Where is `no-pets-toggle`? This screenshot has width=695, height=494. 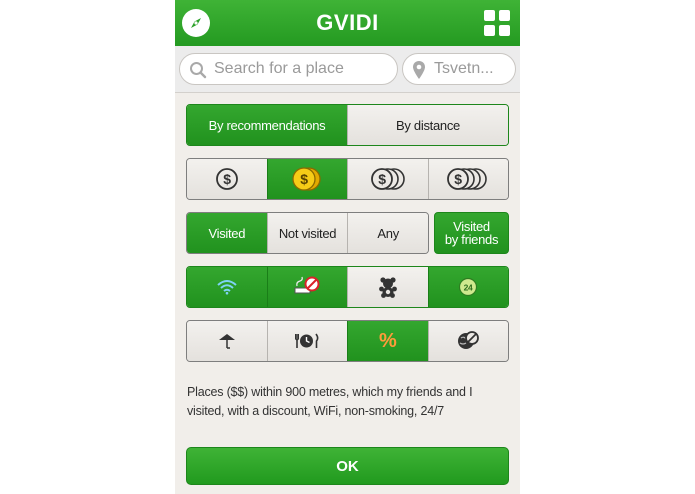 no-pets-toggle is located at coordinates (467, 341).